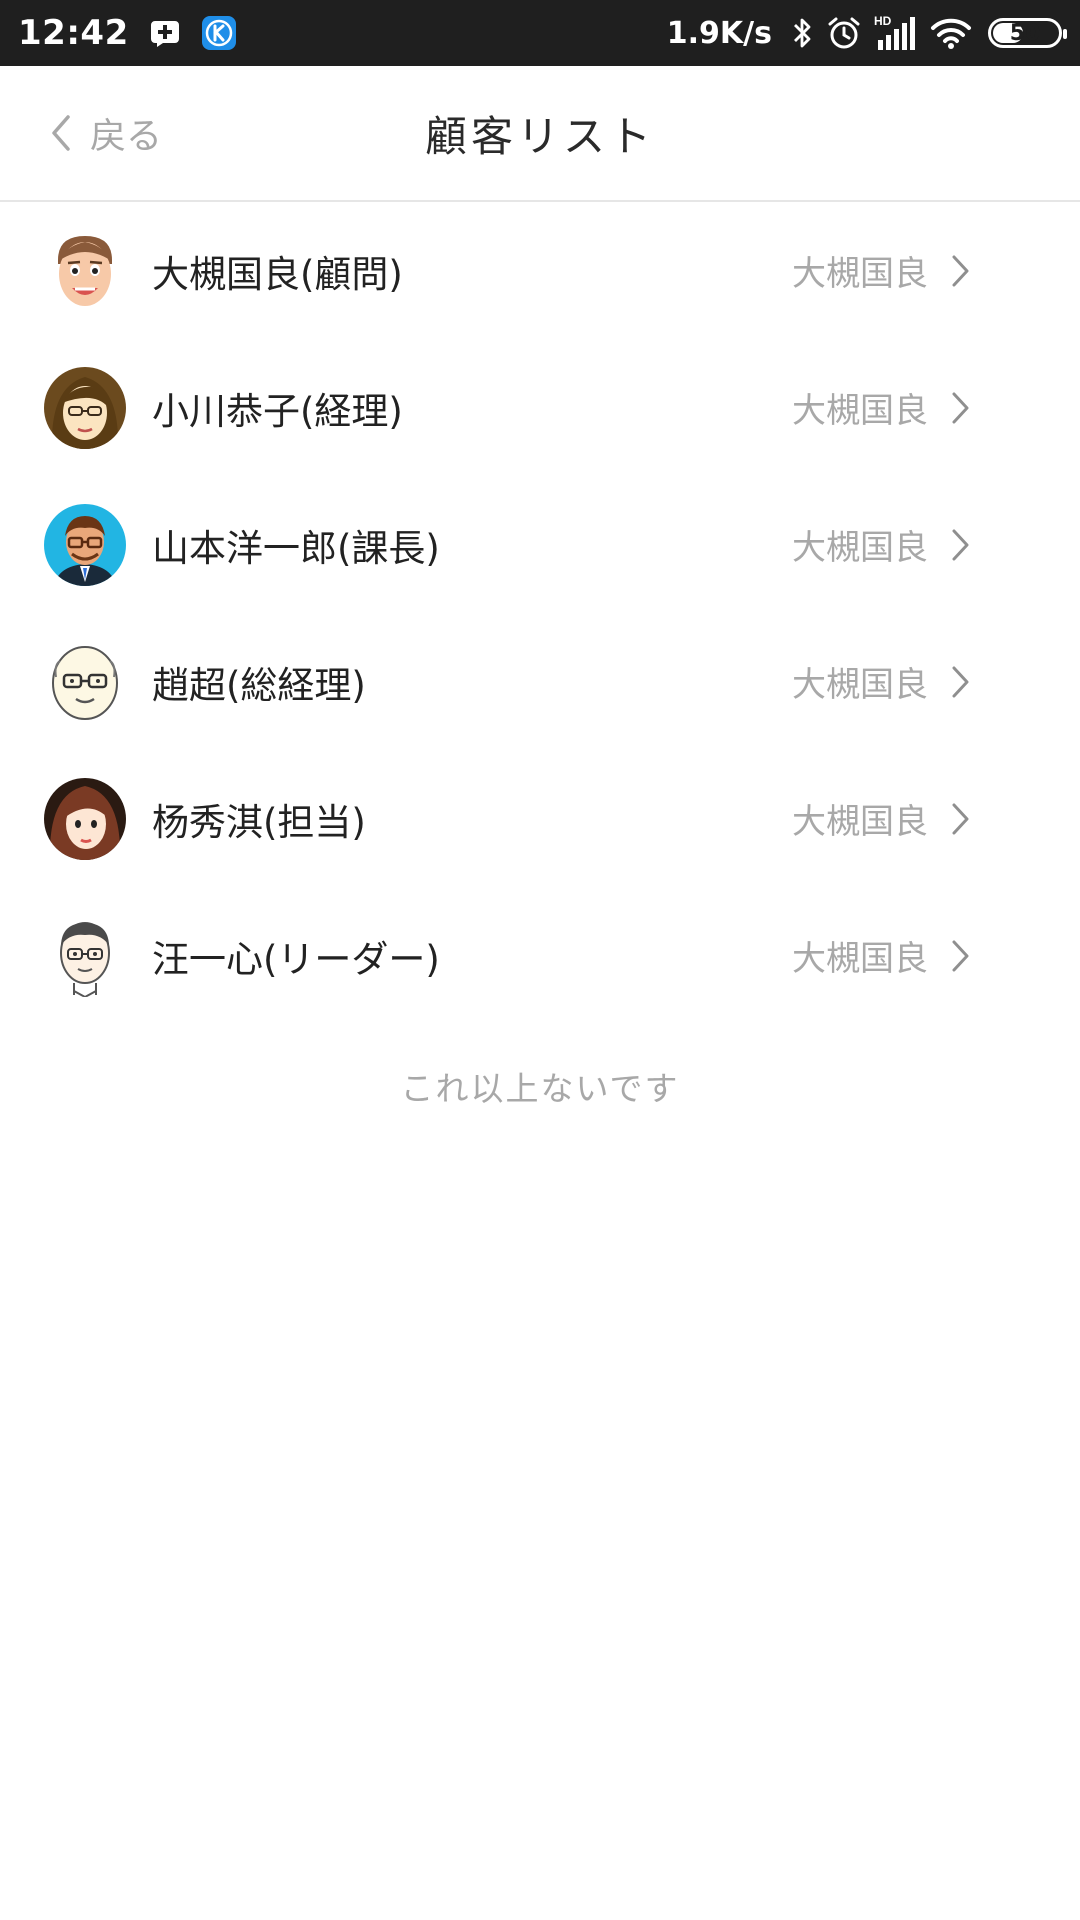 This screenshot has width=1080, height=1920. What do you see at coordinates (866, 33) in the screenshot?
I see `status-bar-right: 1.9K/s HD 50` at bounding box center [866, 33].